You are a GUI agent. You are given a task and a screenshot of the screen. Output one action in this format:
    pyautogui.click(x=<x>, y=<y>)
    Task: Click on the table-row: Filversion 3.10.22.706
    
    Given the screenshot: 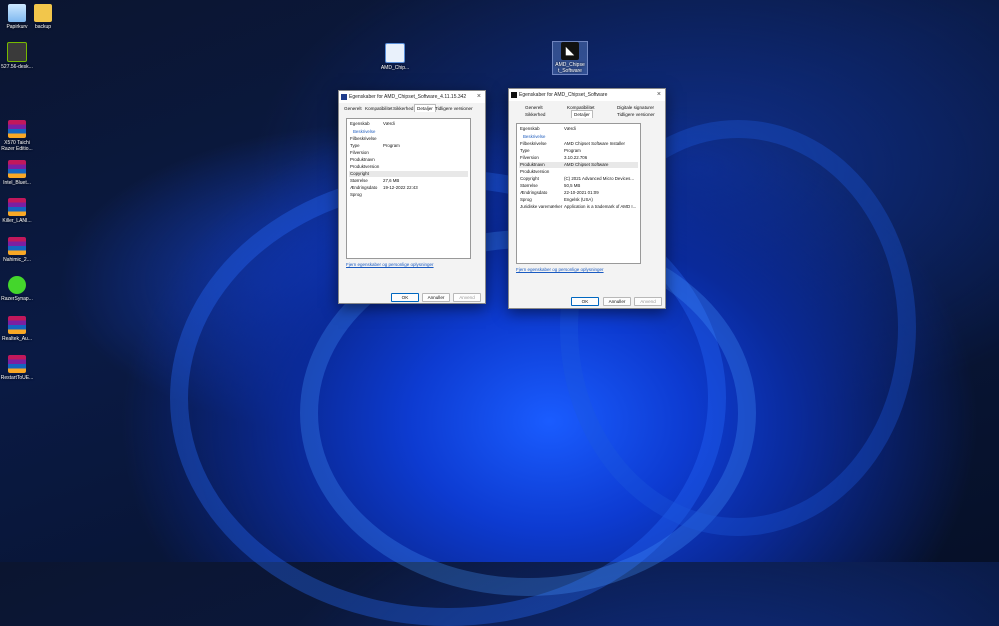 What is the action you would take?
    pyautogui.click(x=578, y=158)
    